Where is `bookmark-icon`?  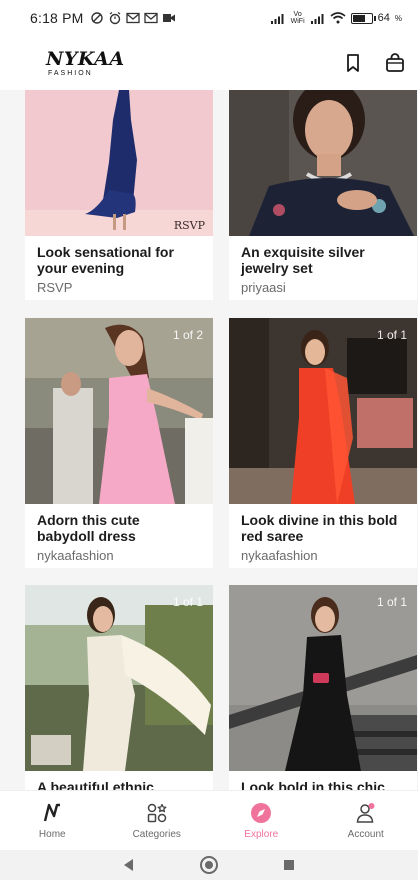 bookmark-icon is located at coordinates (353, 63).